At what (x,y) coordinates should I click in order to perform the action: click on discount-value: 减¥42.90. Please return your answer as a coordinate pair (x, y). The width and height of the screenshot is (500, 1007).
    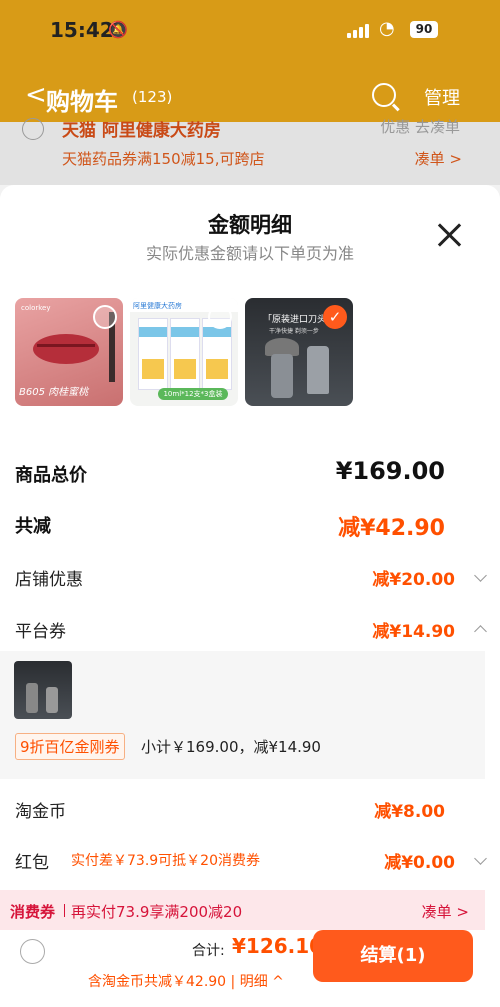
    Looking at the image, I should click on (391, 528).